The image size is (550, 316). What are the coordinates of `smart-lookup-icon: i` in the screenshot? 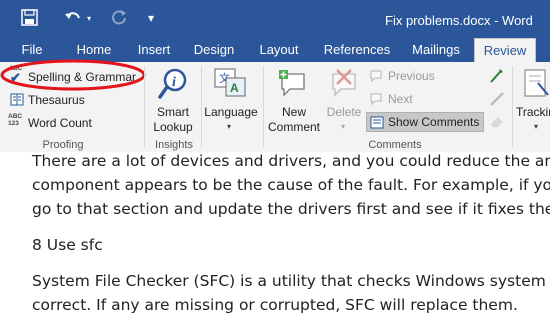 It's located at (172, 83).